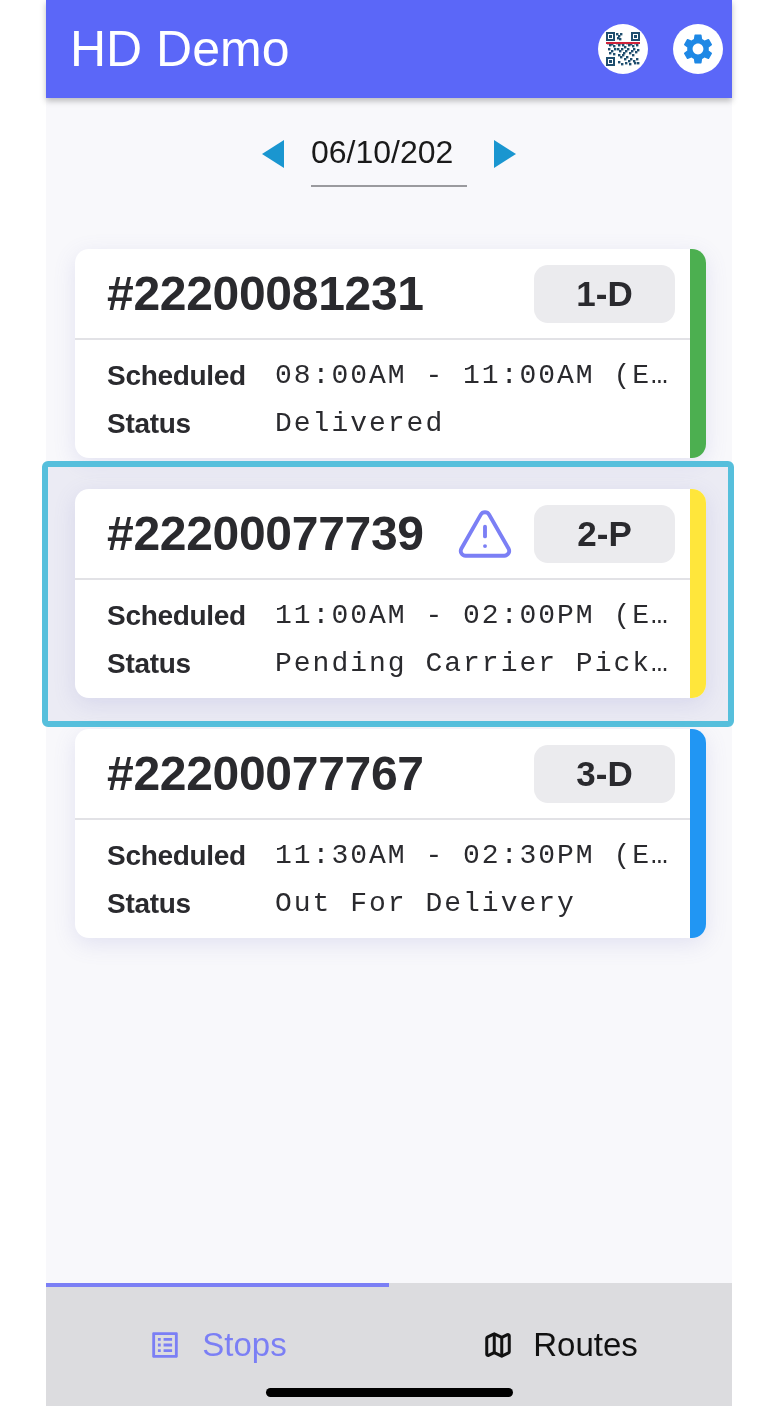  I want to click on app-title: HD Demo, so click(180, 49).